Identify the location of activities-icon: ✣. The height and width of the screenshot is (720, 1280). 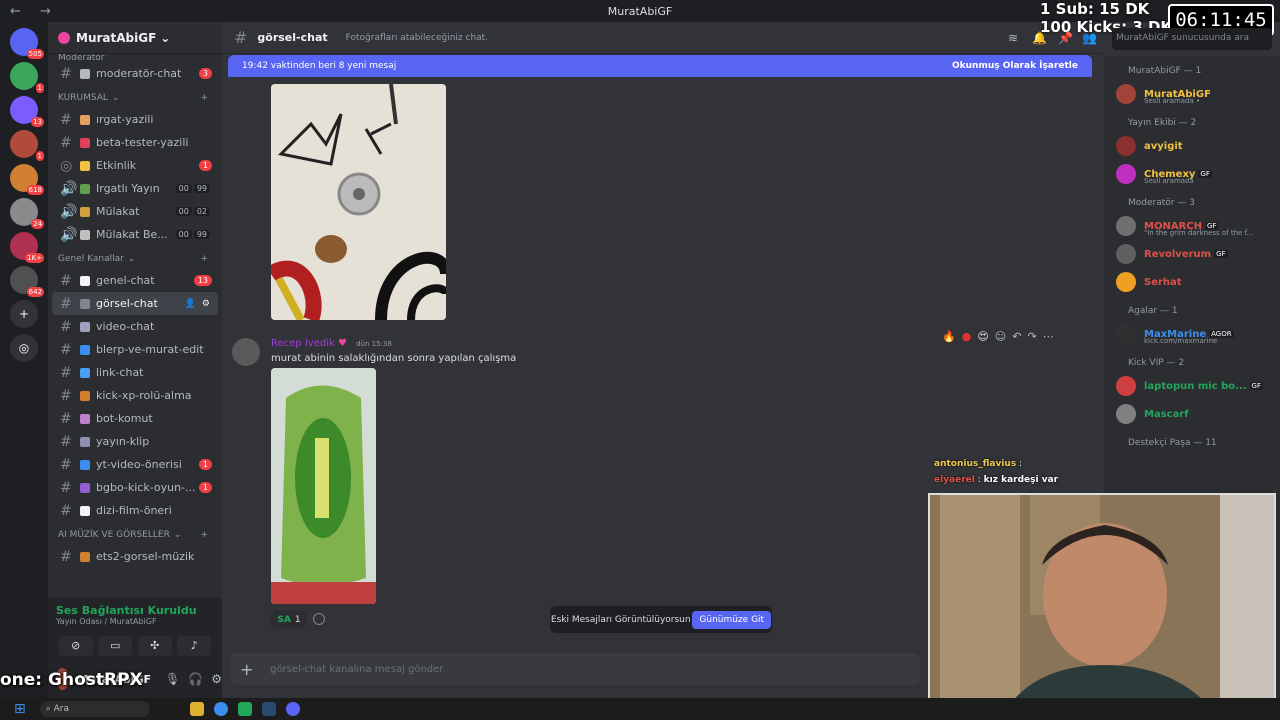
(154, 646).